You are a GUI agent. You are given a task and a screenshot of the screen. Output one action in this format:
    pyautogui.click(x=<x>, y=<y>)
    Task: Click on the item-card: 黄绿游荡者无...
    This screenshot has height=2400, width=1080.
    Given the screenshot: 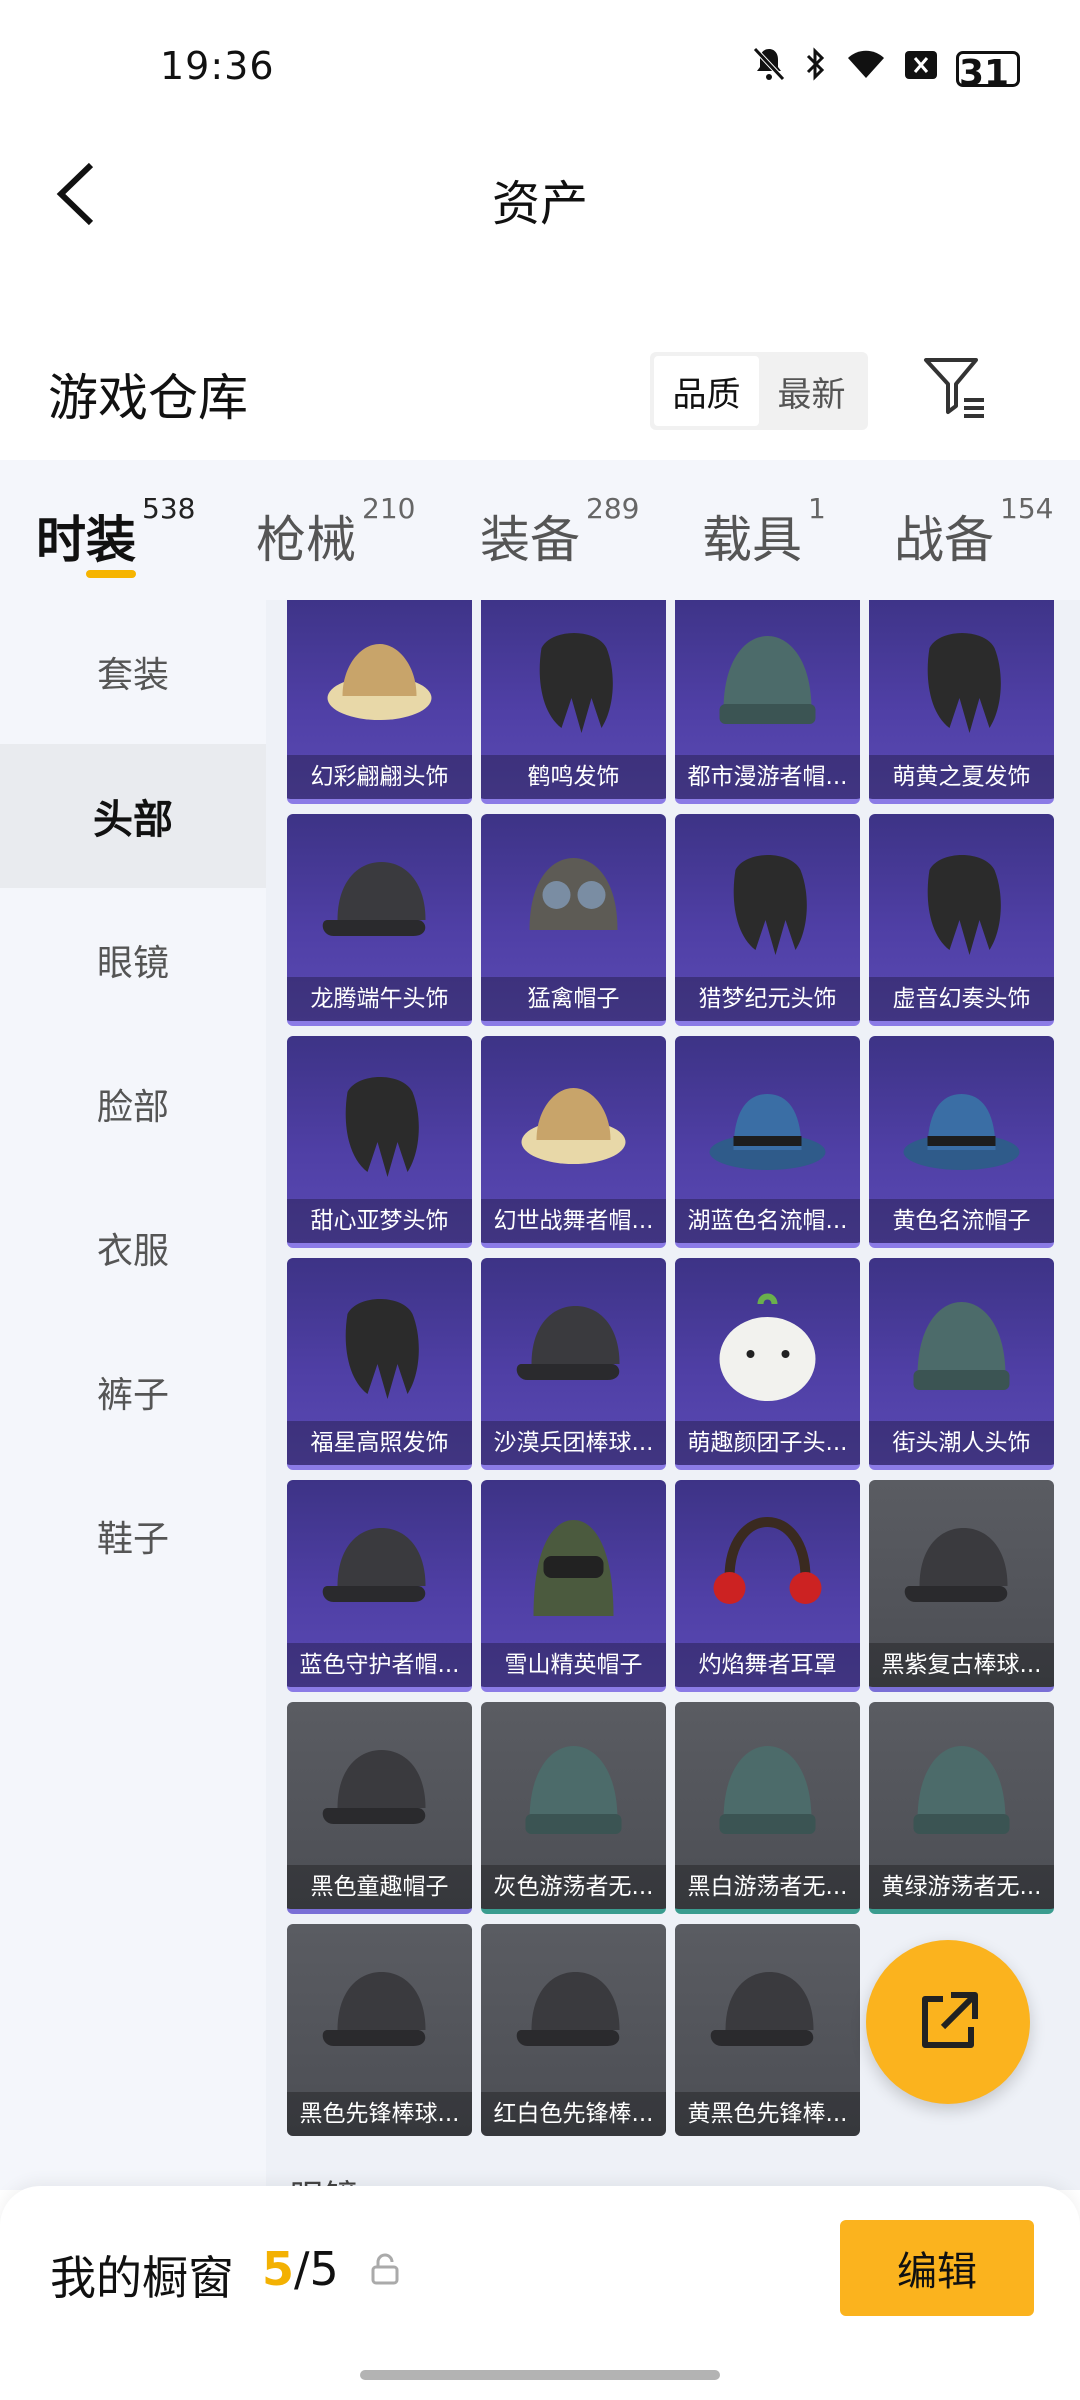 What is the action you would take?
    pyautogui.click(x=961, y=1808)
    